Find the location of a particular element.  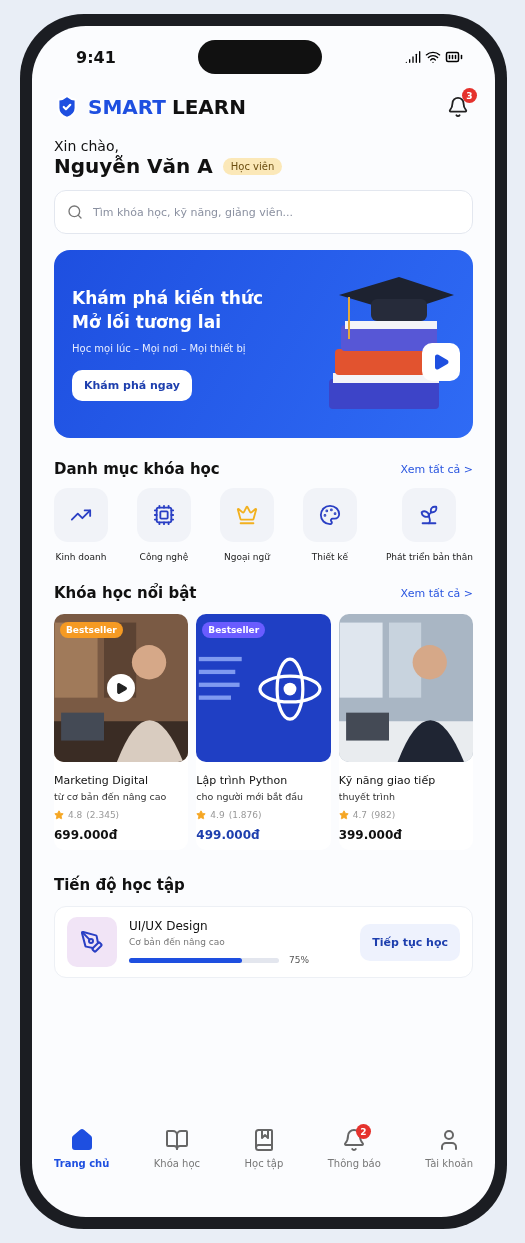

category-label: Thiết kế is located at coordinates (330, 557).